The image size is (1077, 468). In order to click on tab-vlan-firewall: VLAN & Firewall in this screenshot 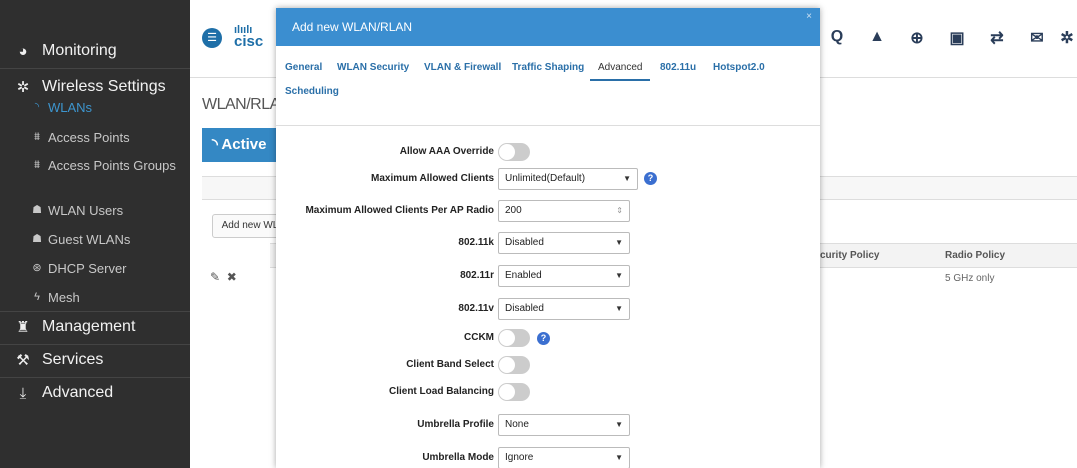, I will do `click(462, 67)`.